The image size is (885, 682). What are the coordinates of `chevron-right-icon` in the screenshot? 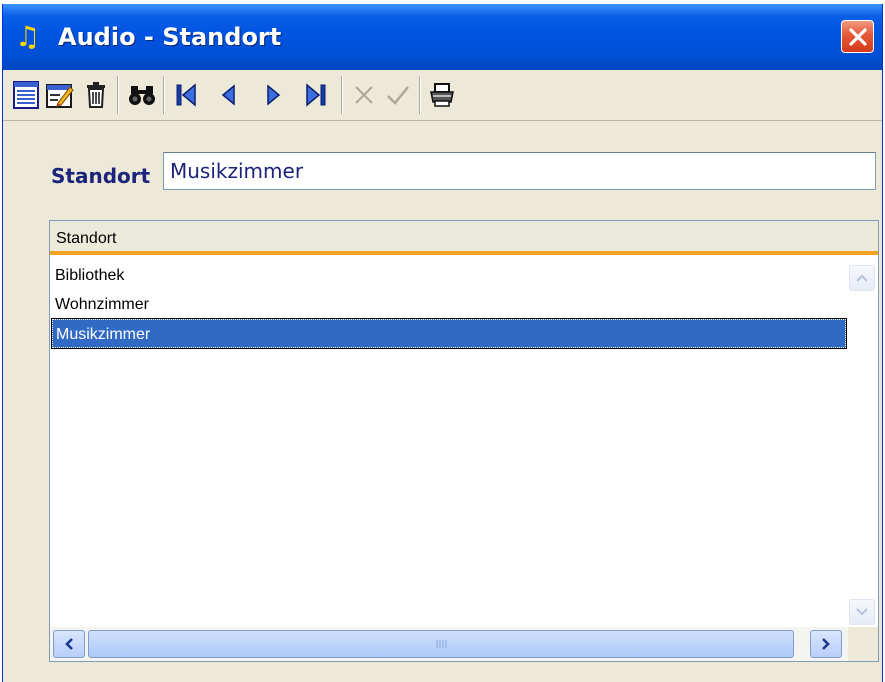 It's located at (826, 644).